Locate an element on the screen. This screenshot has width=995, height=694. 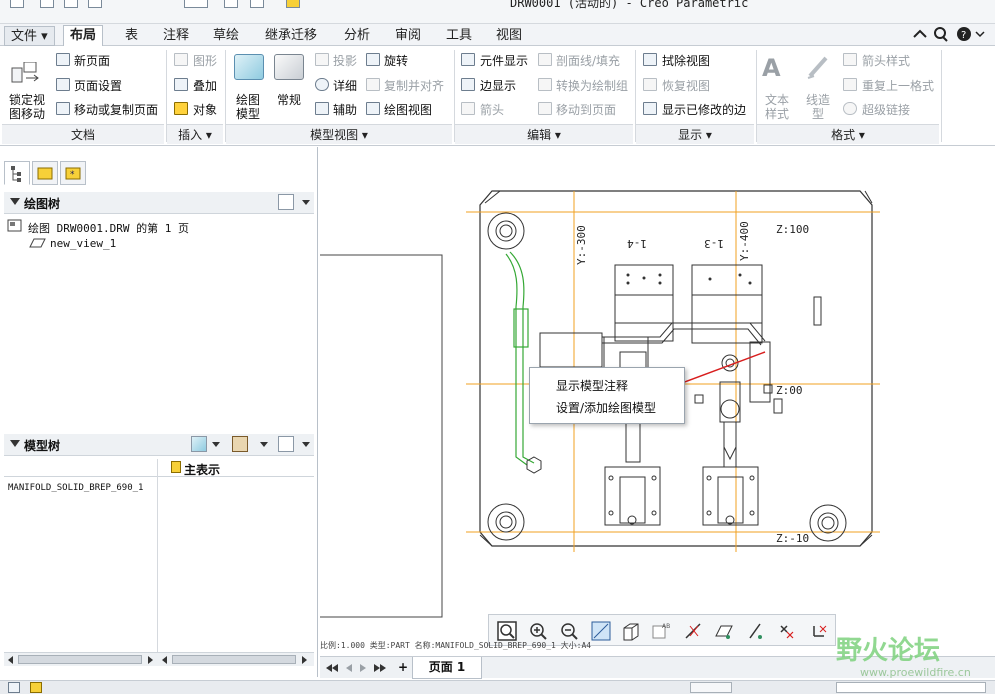
copy-align-button: 复制并对齐 is located at coordinates (414, 86).